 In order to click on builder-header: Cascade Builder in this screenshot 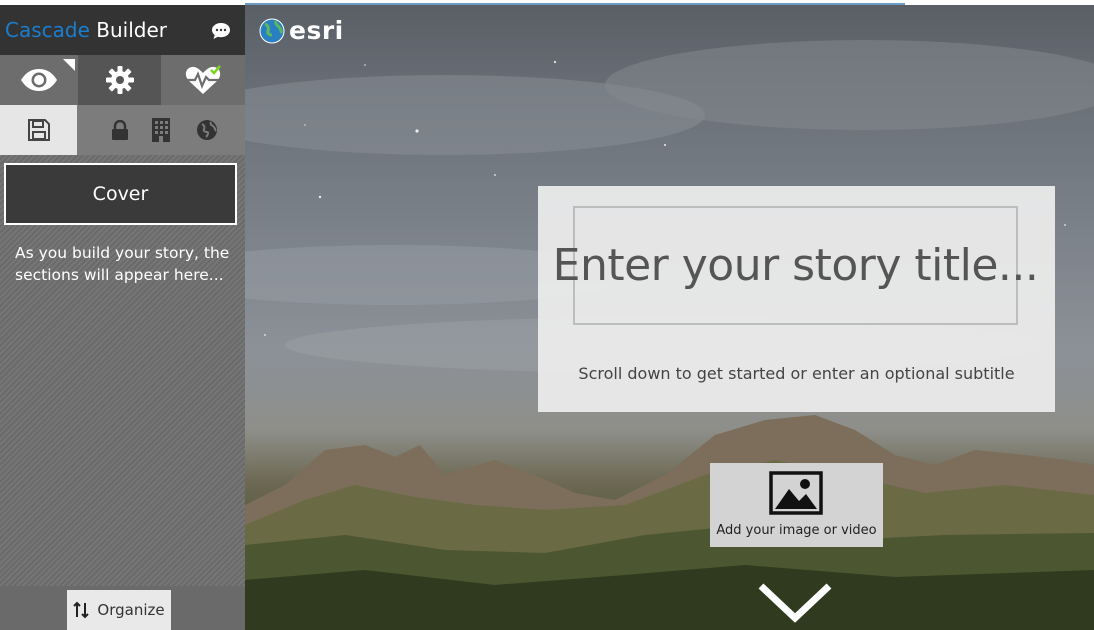, I will do `click(122, 30)`.